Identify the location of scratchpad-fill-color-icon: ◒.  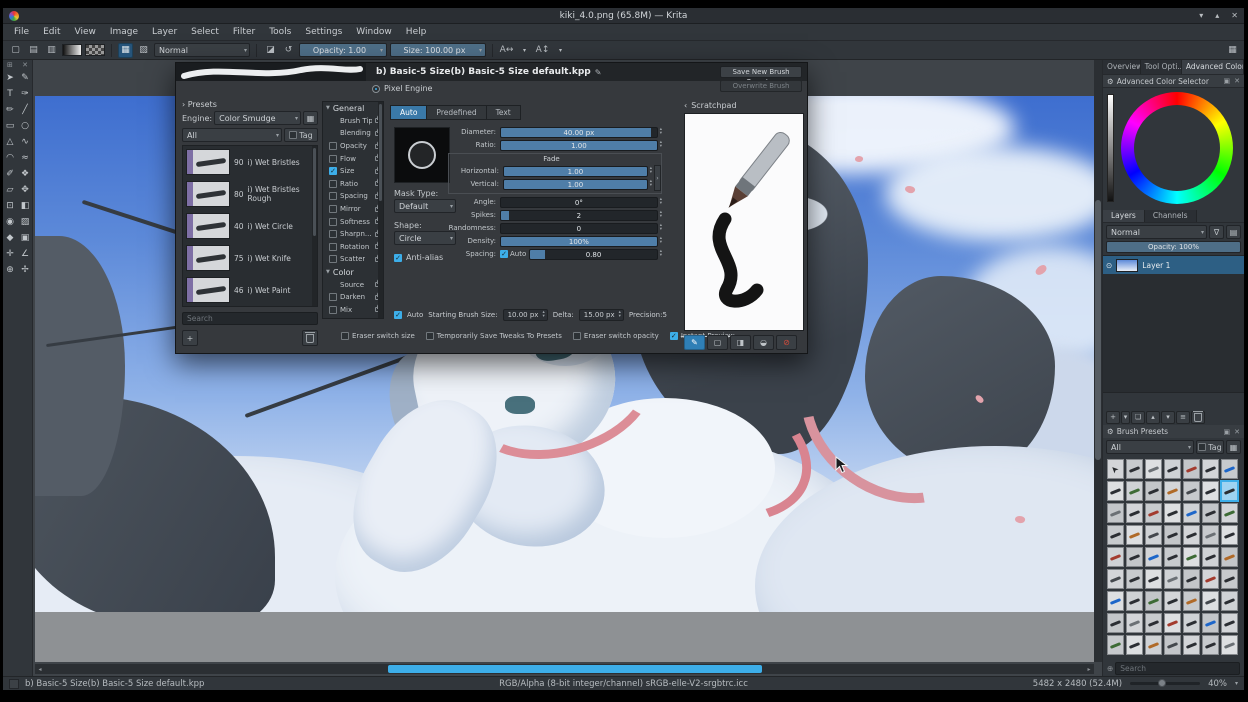
(763, 342).